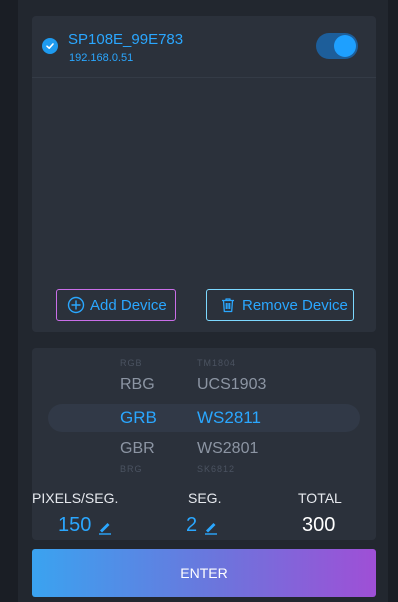 The width and height of the screenshot is (398, 602). I want to click on enter-button: ENTER, so click(204, 573).